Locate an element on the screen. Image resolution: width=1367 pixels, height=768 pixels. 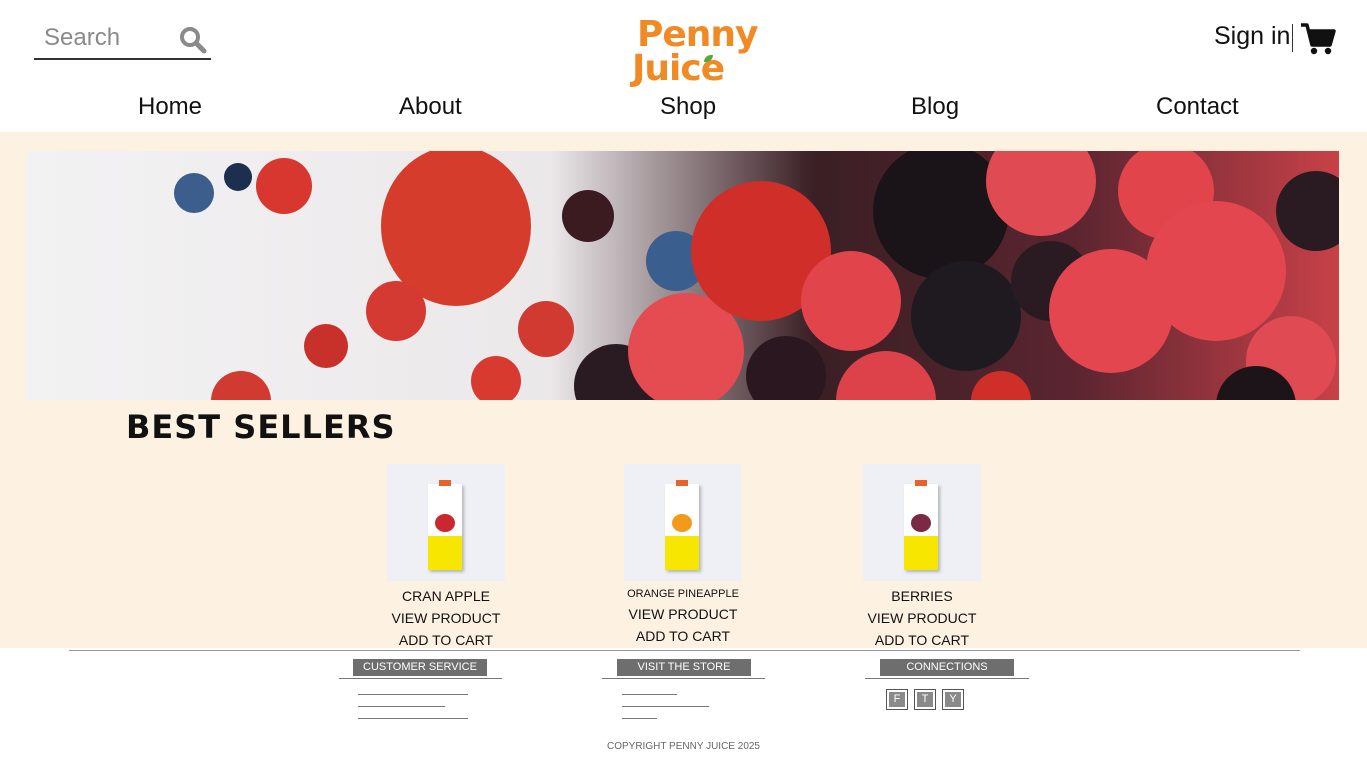
orange-icon is located at coordinates (682, 523).